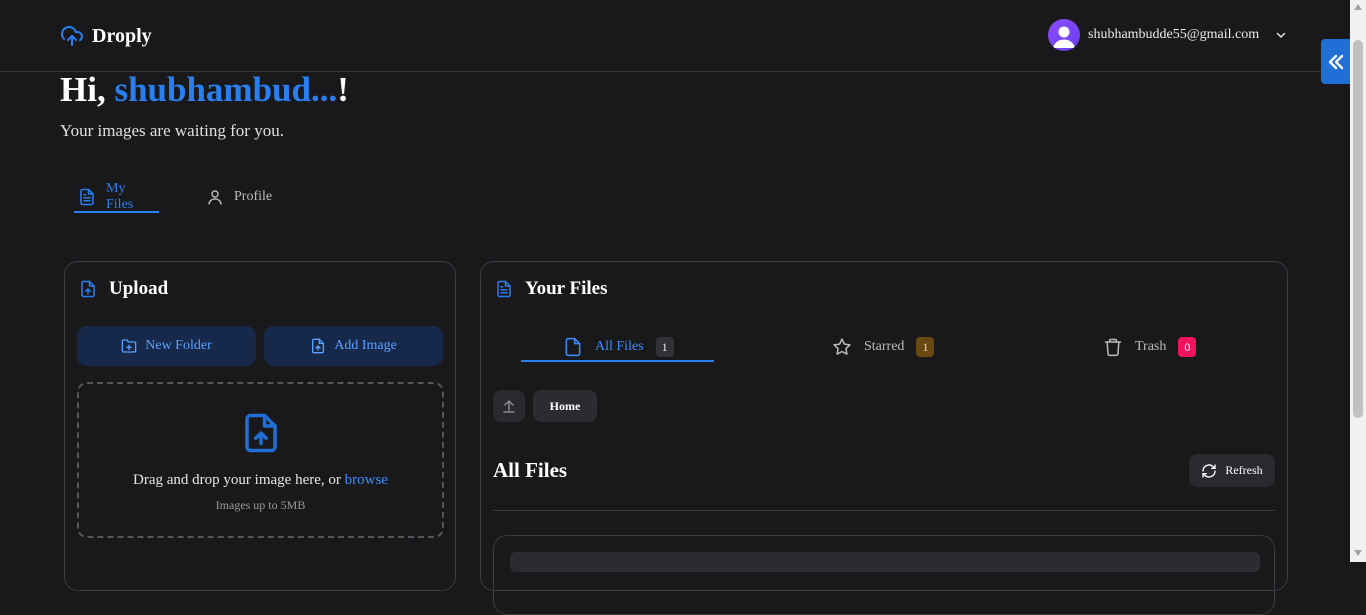 Image resolution: width=1366 pixels, height=615 pixels. What do you see at coordinates (343, 89) in the screenshot?
I see `greeting-suffix: !` at bounding box center [343, 89].